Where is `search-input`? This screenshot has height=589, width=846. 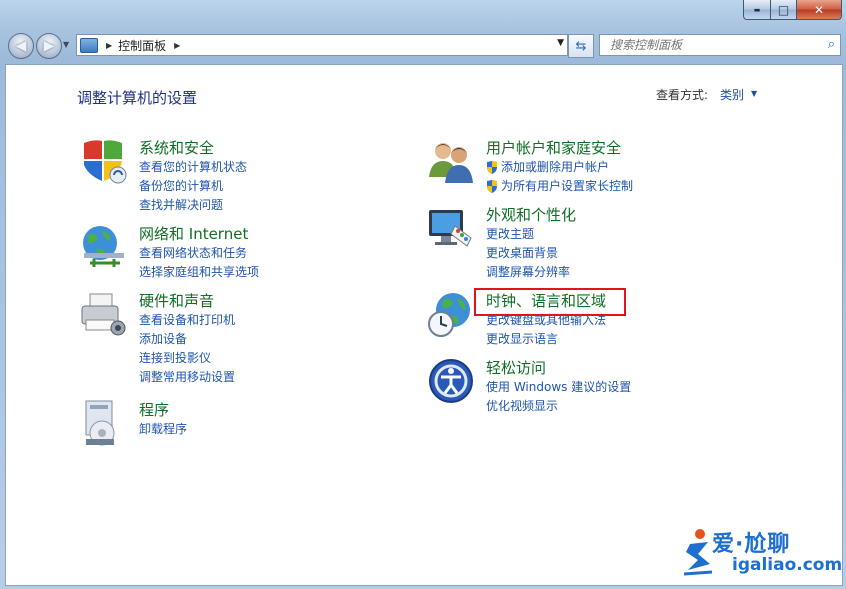
search-input is located at coordinates (710, 45).